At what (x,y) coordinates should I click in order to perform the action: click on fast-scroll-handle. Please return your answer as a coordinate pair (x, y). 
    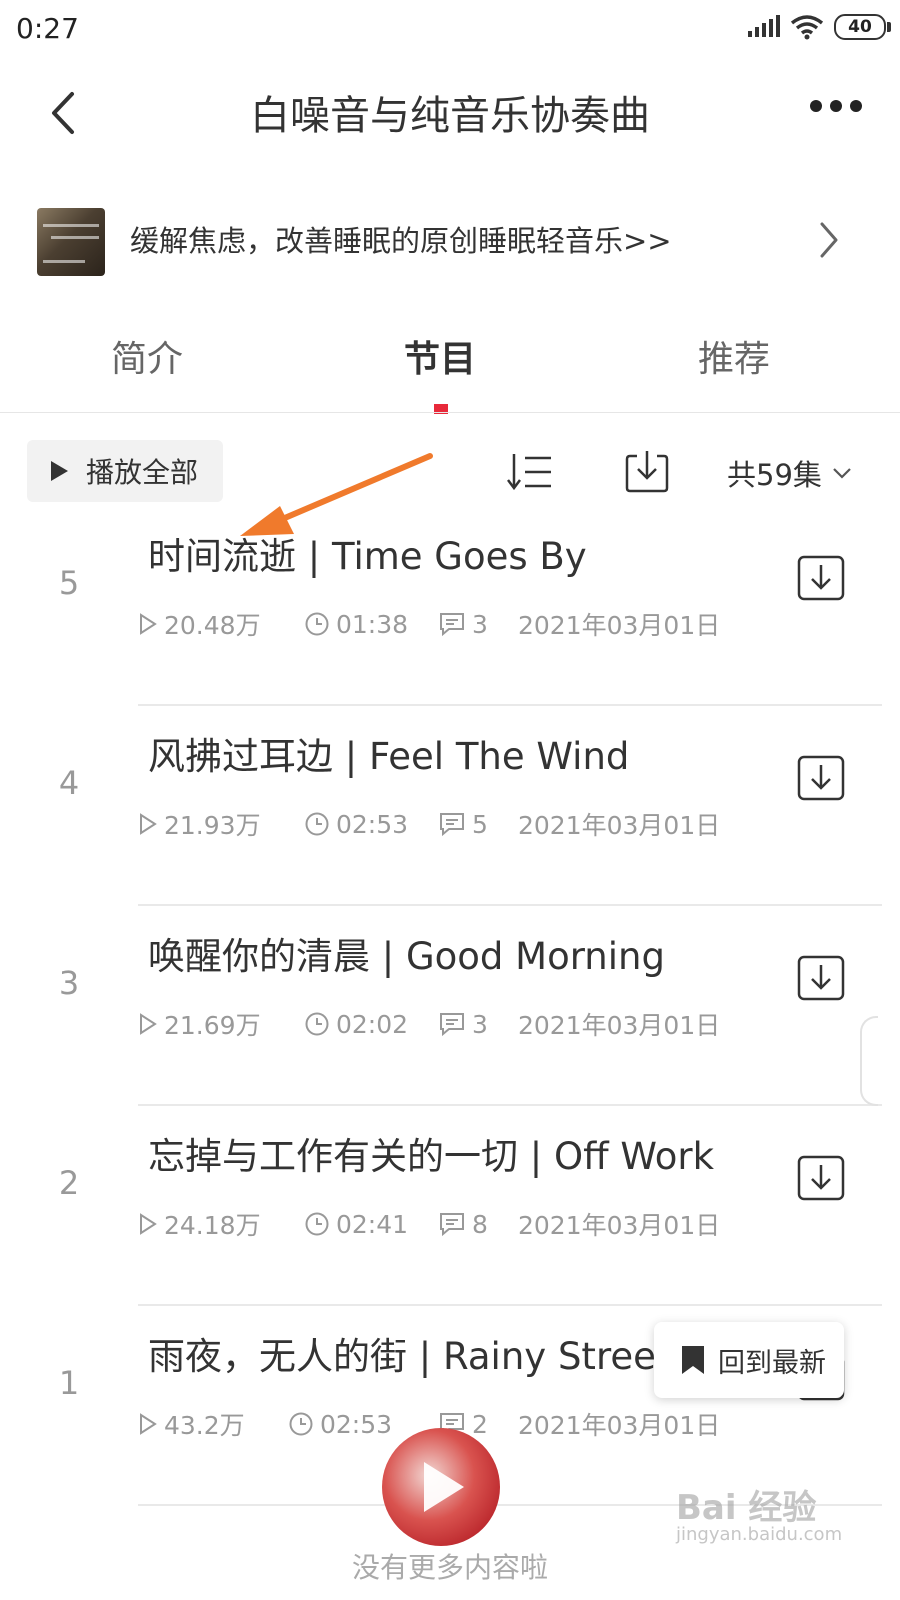
    Looking at the image, I should click on (869, 1061).